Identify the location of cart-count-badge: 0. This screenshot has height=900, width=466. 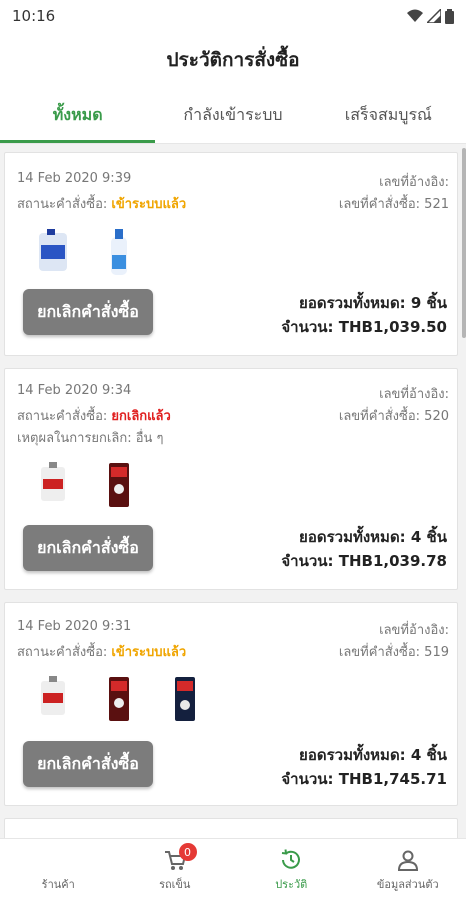
(187, 852).